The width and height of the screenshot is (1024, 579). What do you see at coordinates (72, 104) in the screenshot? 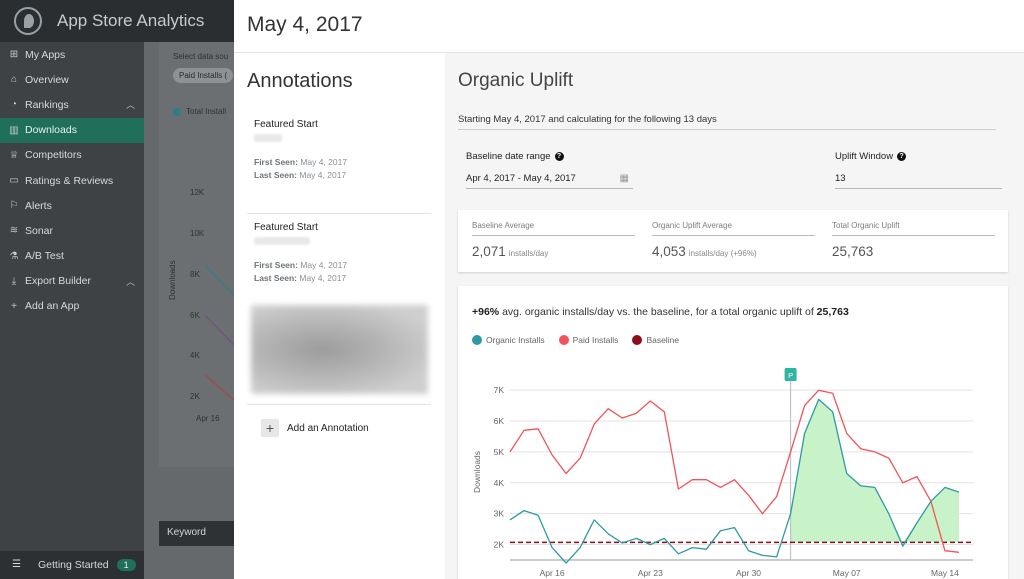
I see `sidebar-item-rankings: ◔ Rankings ︿` at bounding box center [72, 104].